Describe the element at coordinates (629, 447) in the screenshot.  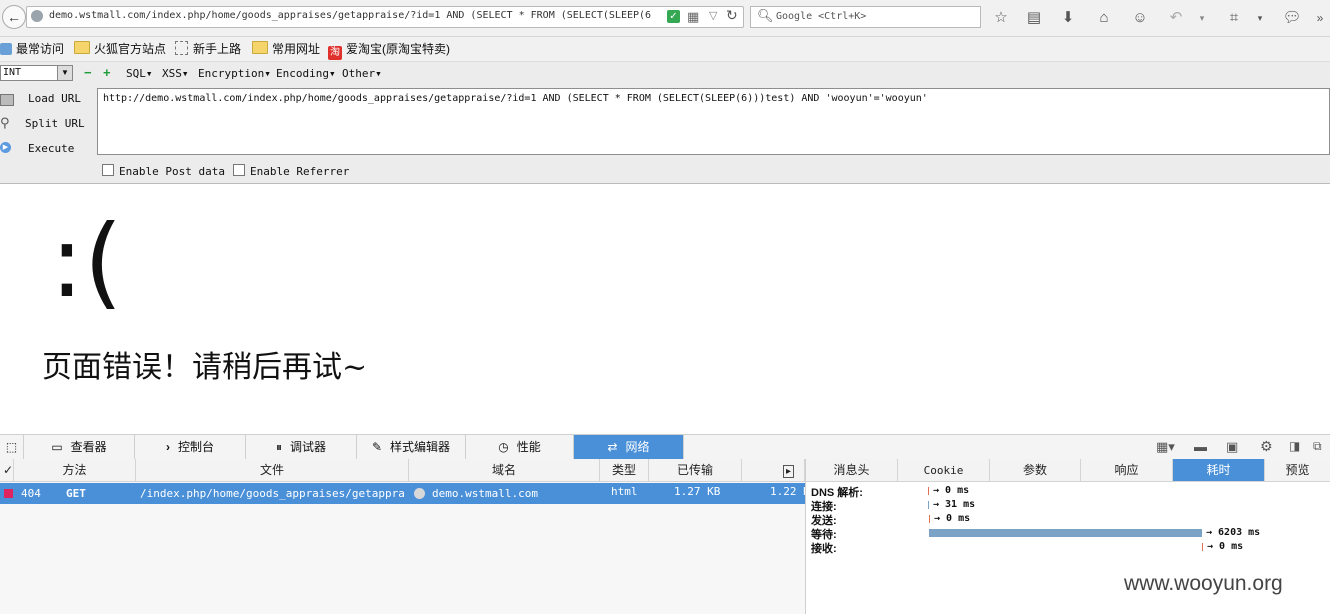
I see `tab-network: ⇄ 网络` at that location.